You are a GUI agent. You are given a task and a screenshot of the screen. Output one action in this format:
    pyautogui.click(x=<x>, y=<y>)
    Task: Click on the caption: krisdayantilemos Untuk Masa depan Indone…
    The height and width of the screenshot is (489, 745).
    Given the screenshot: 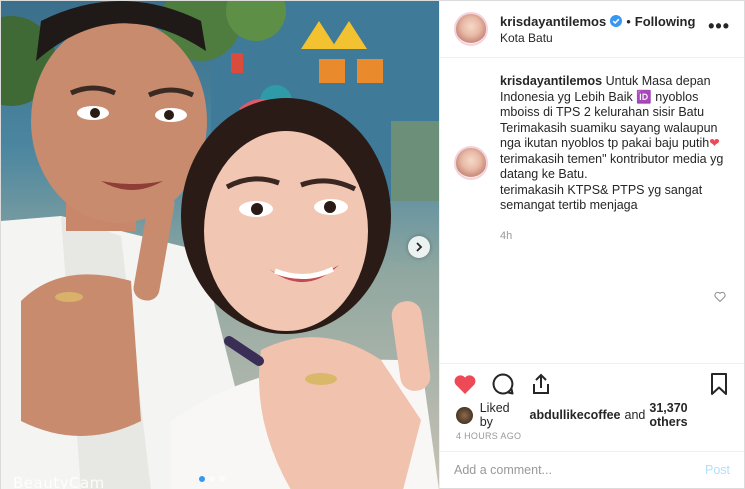 What is the action you would take?
    pyautogui.click(x=592, y=144)
    